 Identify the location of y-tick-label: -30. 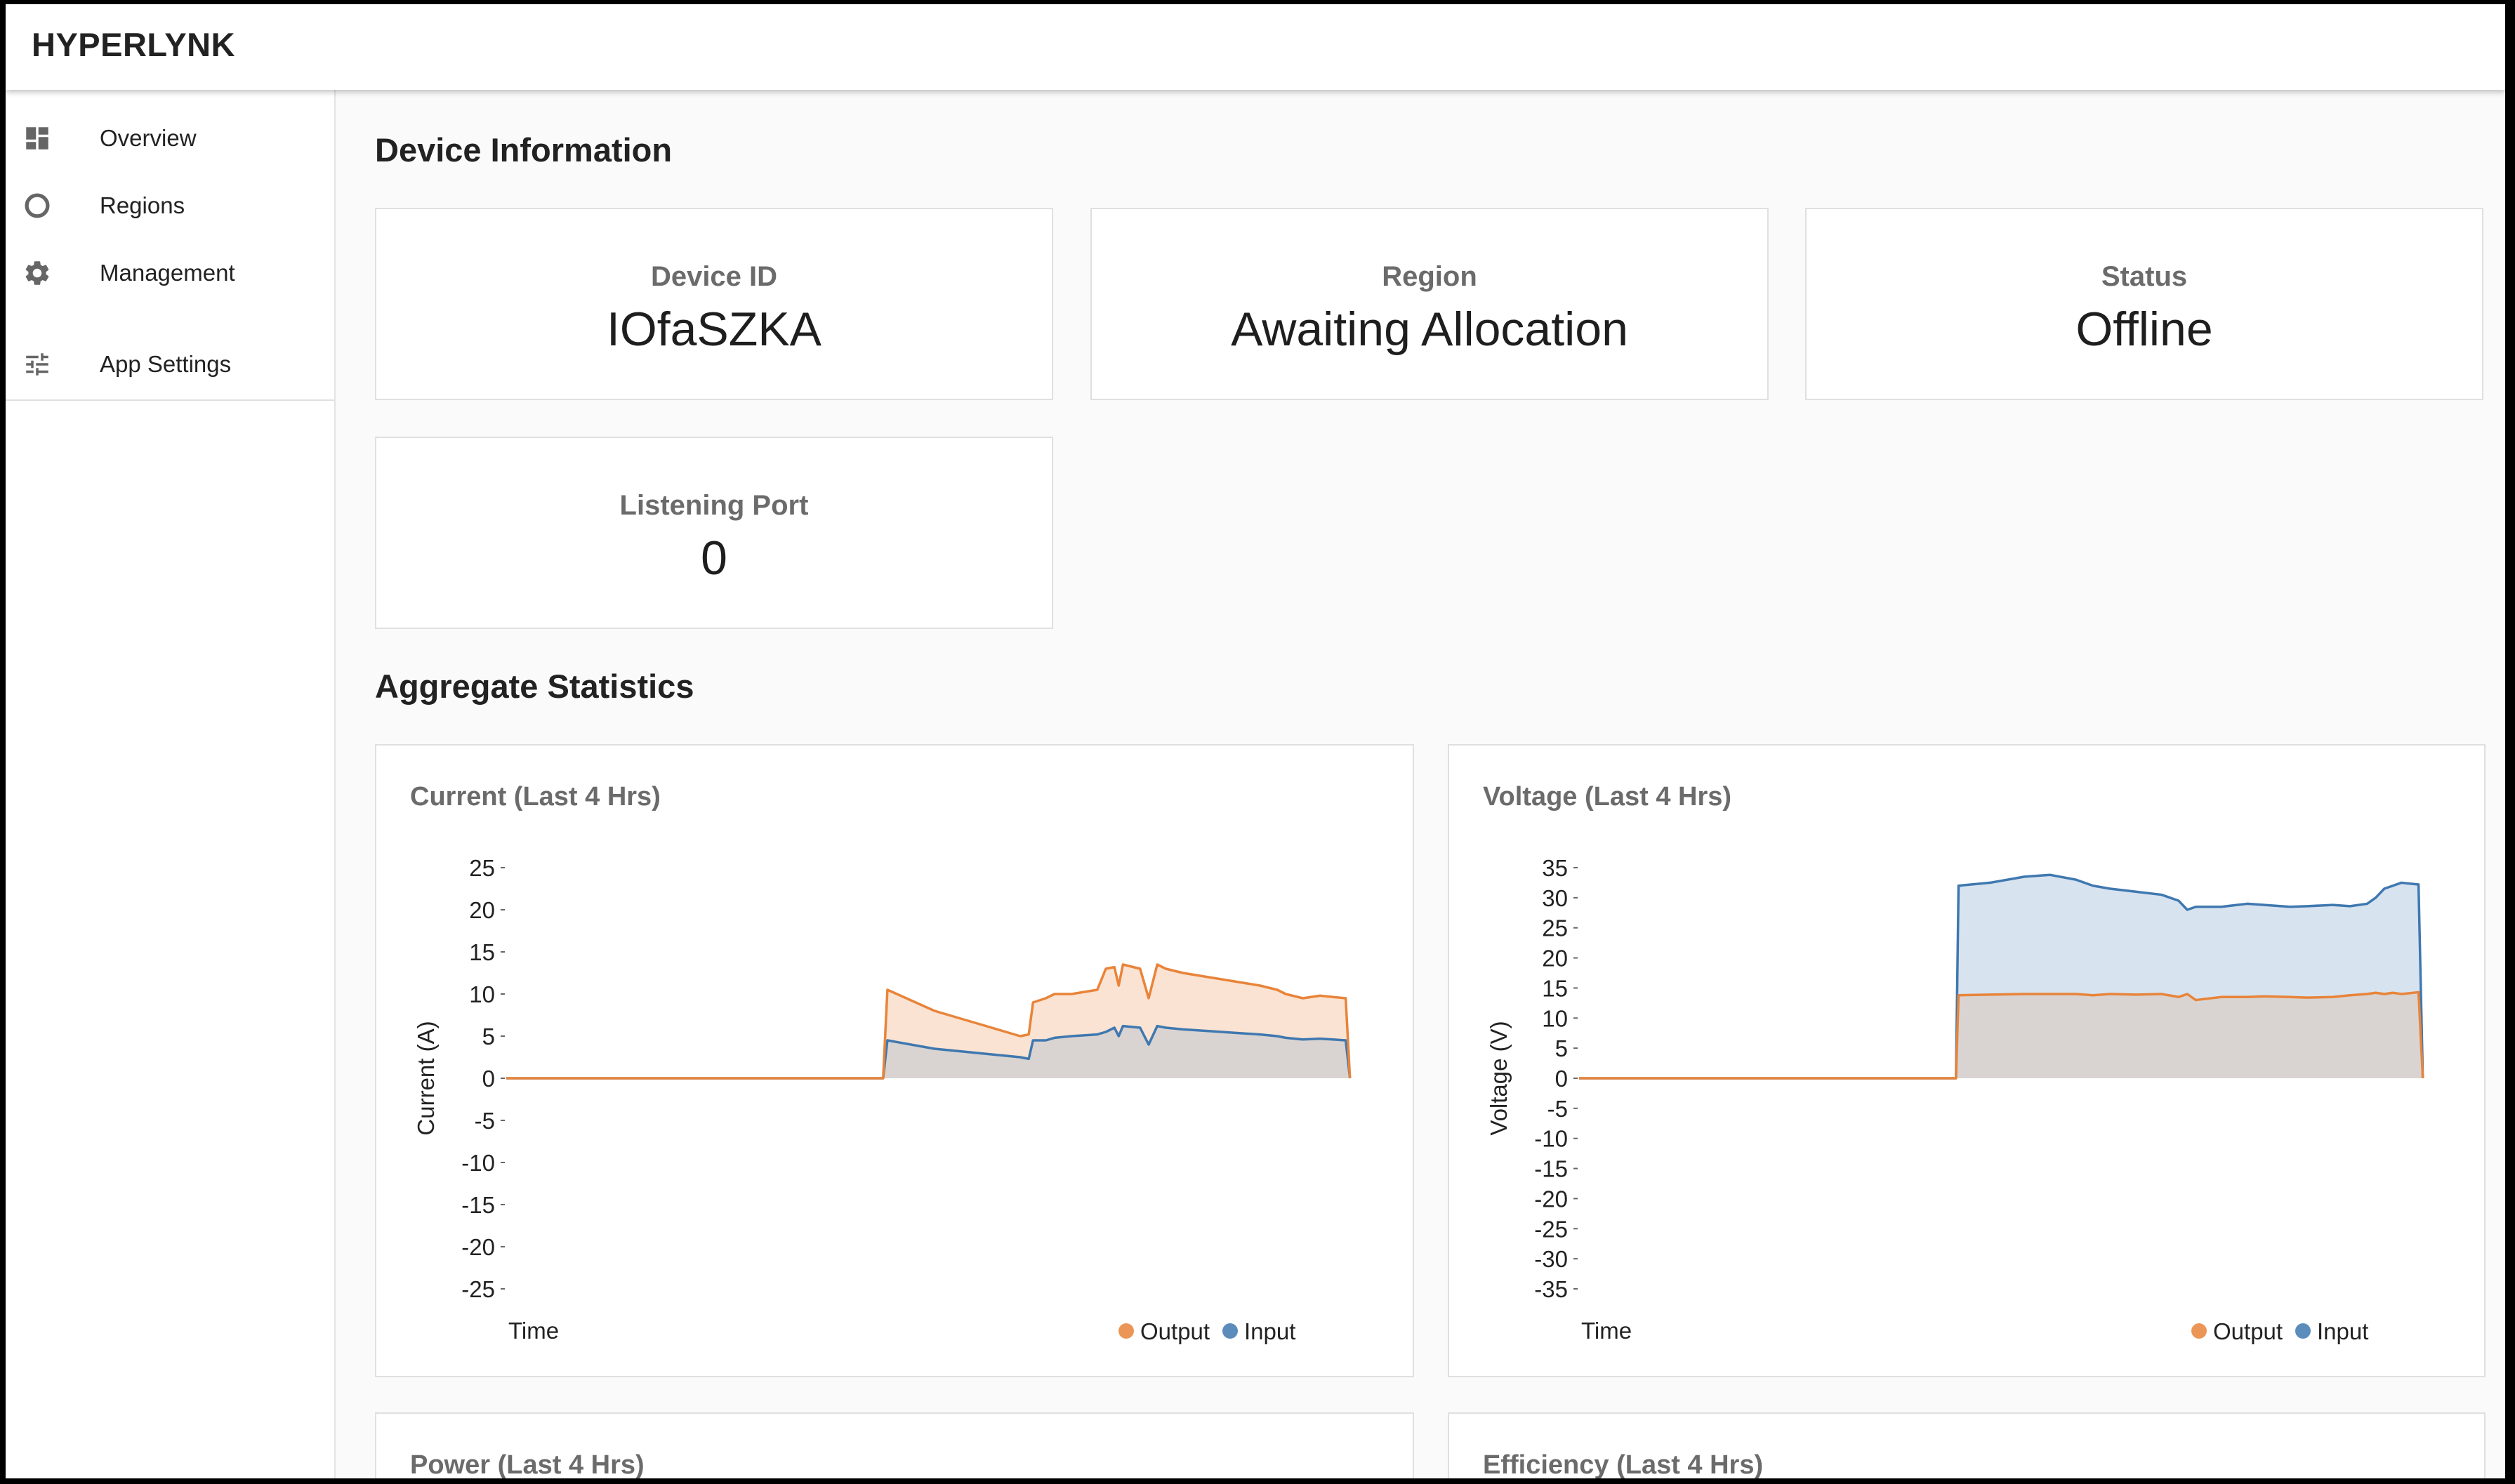
(1551, 1259).